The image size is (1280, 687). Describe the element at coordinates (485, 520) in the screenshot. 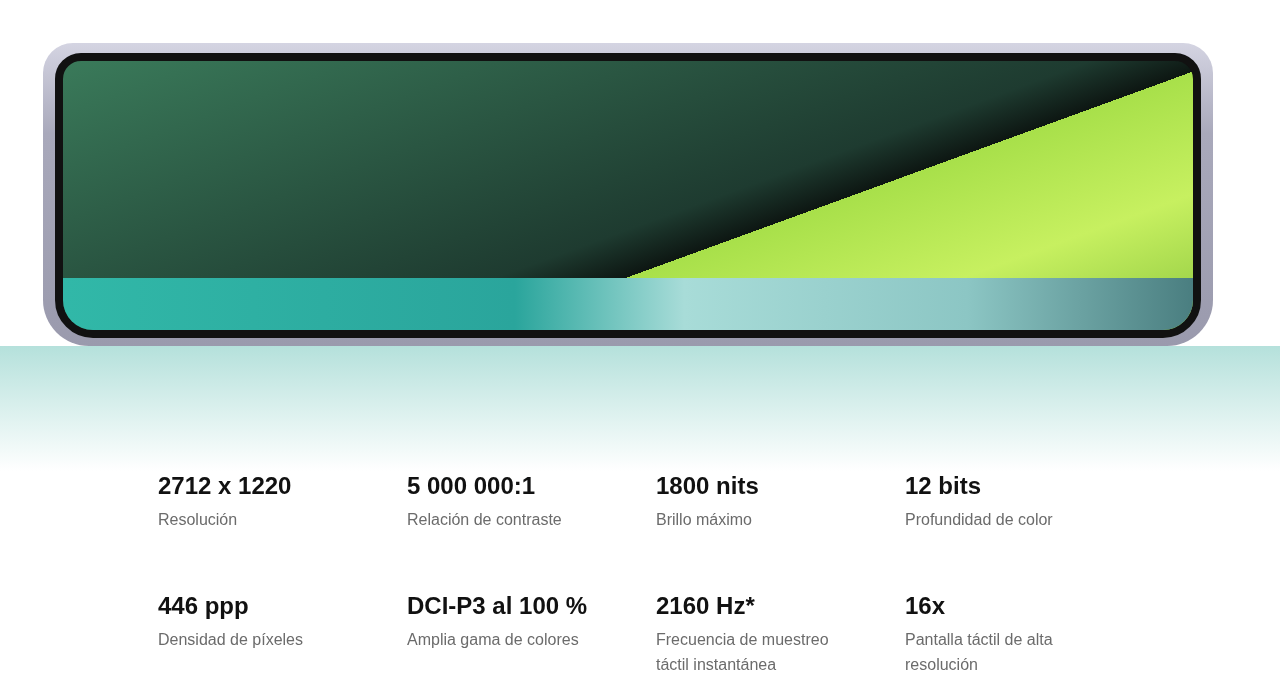

I see `spec-label: Relación de contraste` at that location.